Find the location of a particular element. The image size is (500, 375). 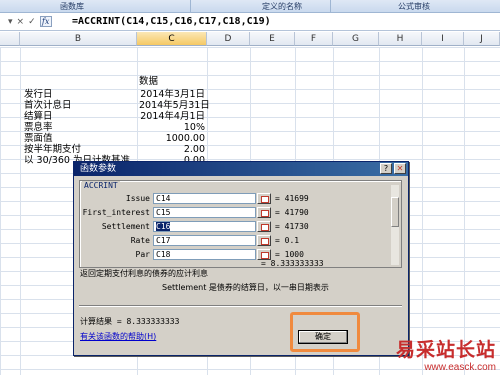

site-watermark: 易采站长站 www.easck.com is located at coordinates (446, 354).